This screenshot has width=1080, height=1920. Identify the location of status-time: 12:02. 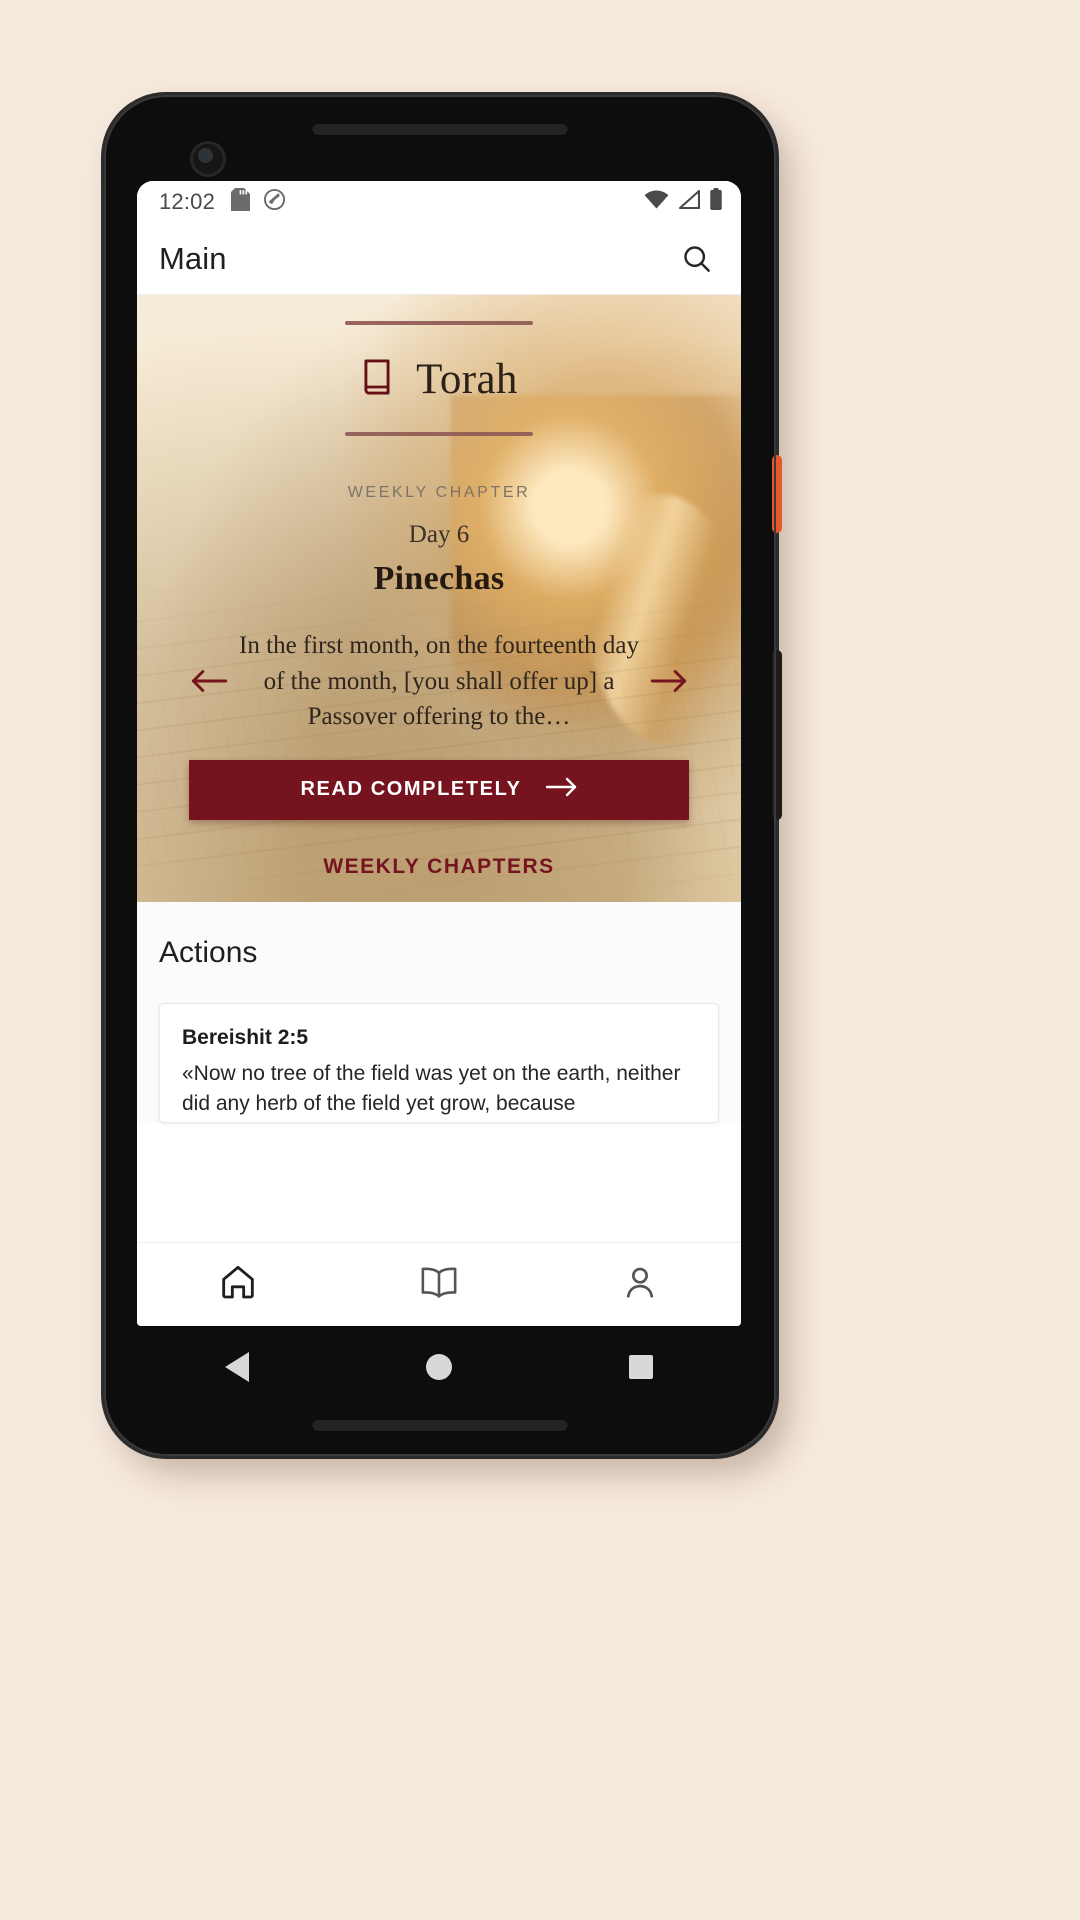
(187, 201).